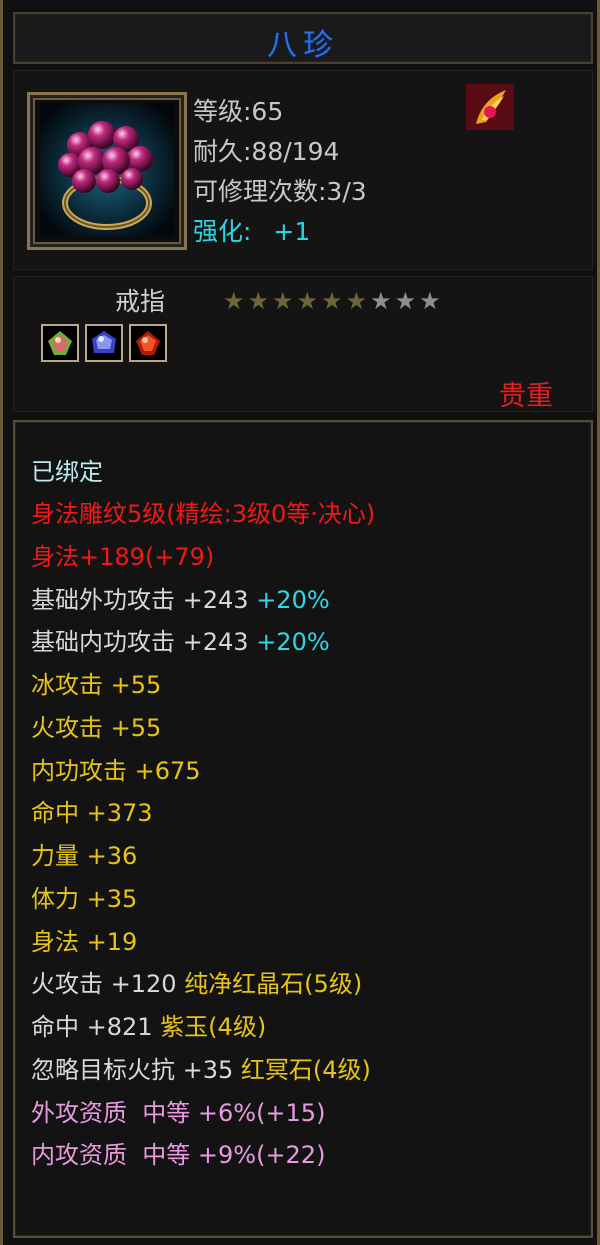 Image resolution: width=600 pixels, height=1245 pixels. I want to click on gem-name: 红冥石(4级), so click(305, 1070).